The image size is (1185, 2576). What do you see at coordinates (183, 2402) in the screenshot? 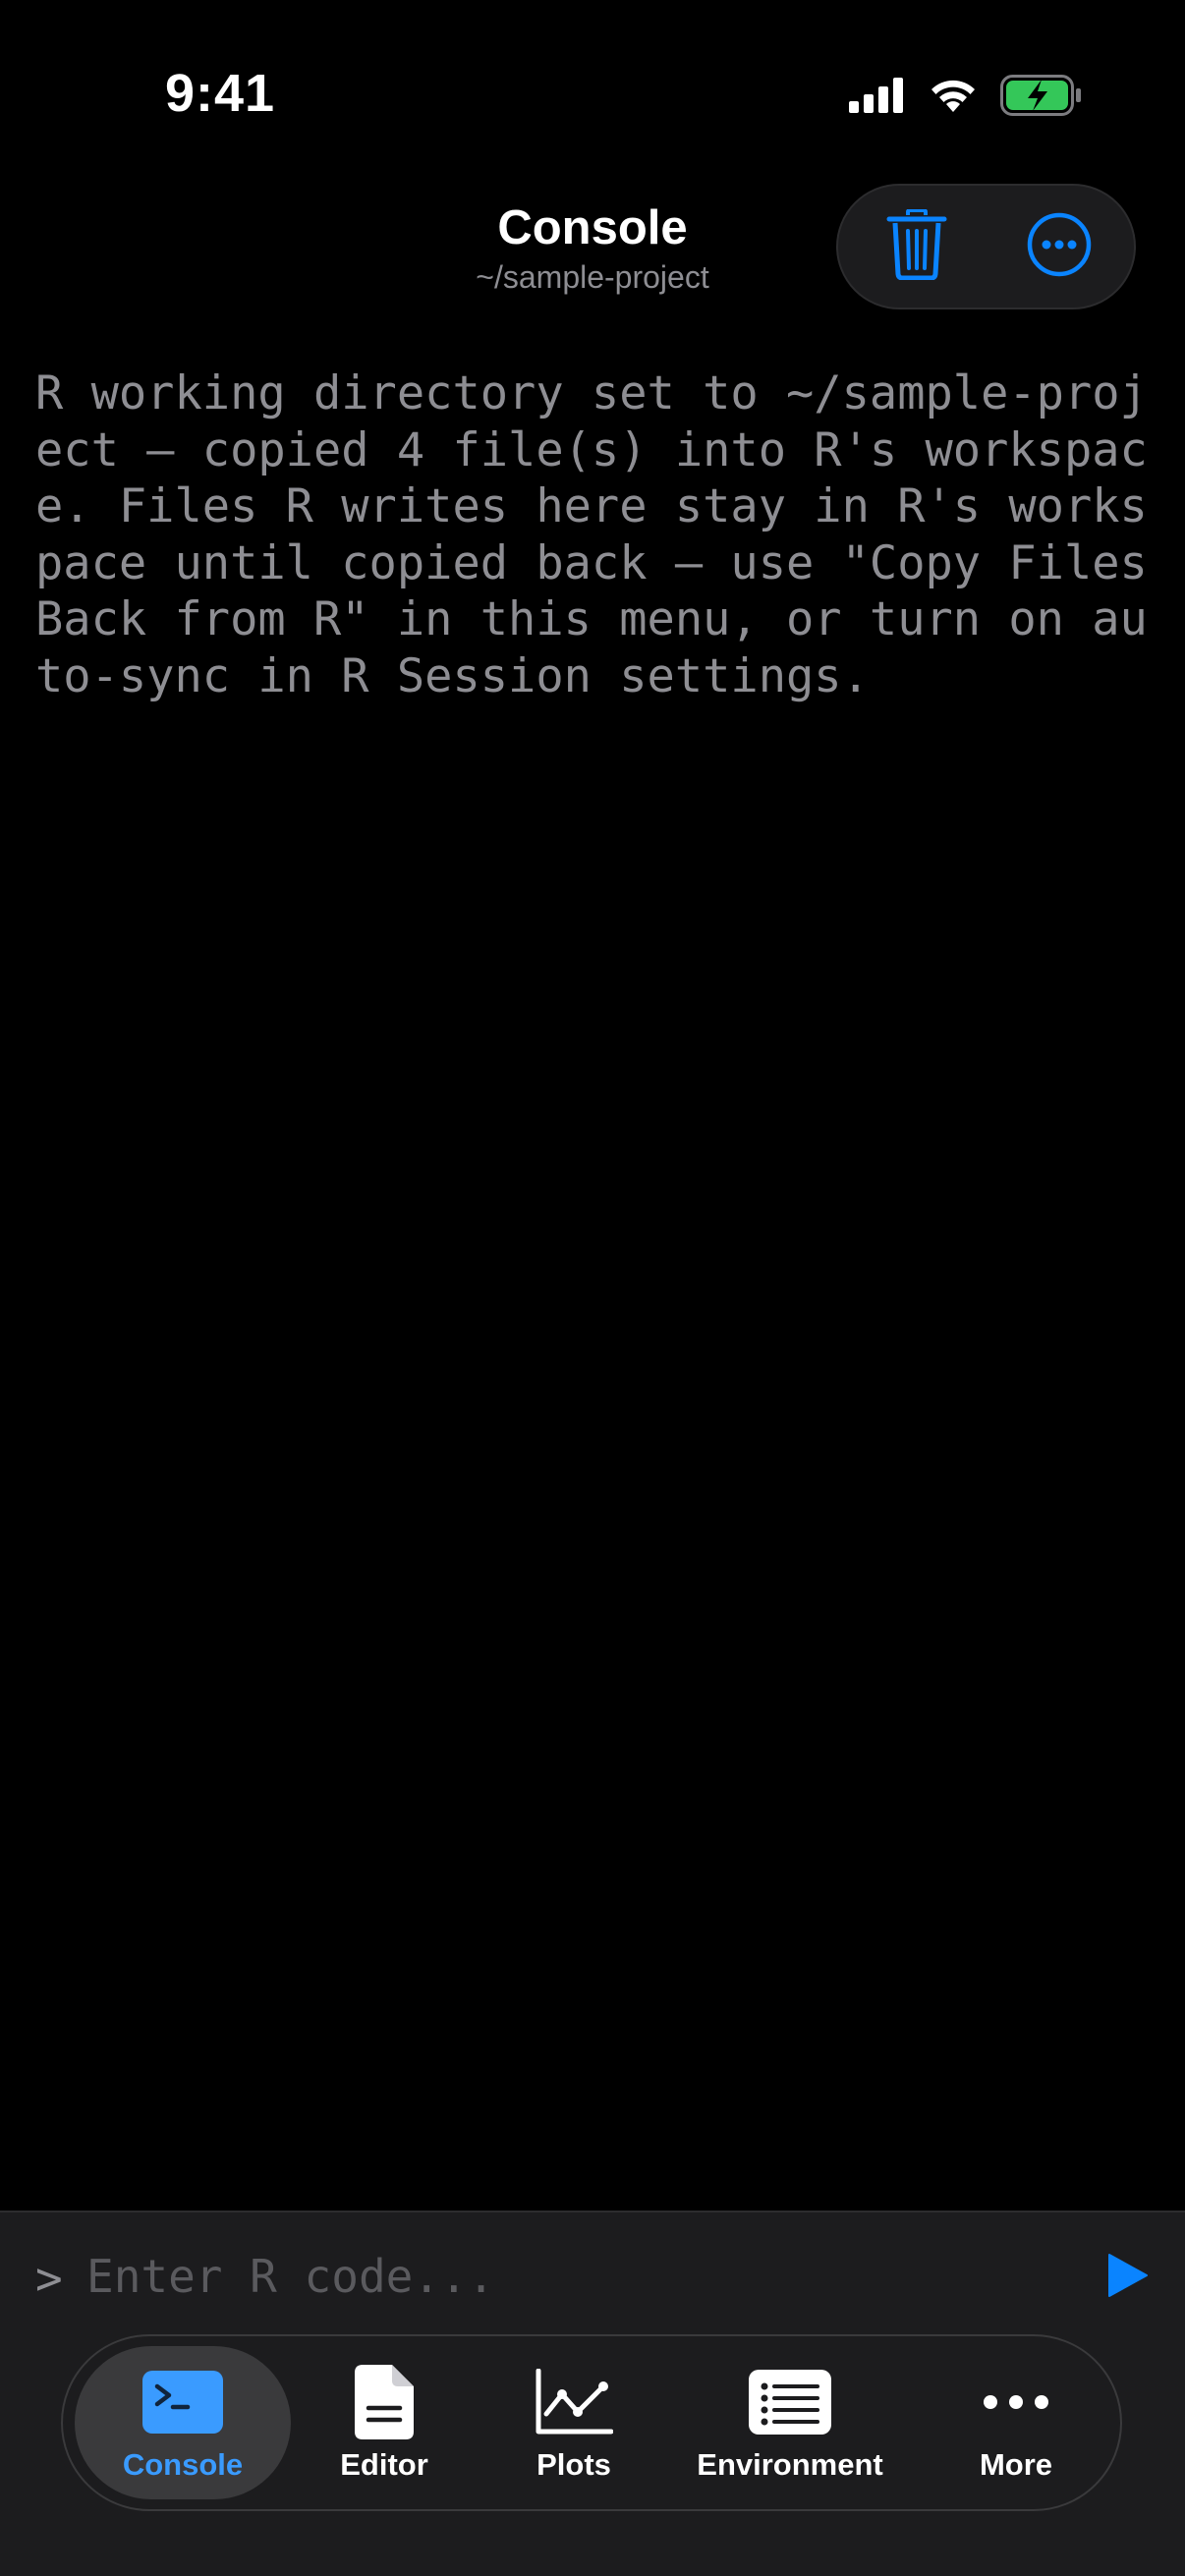
I see `terminal-icon` at bounding box center [183, 2402].